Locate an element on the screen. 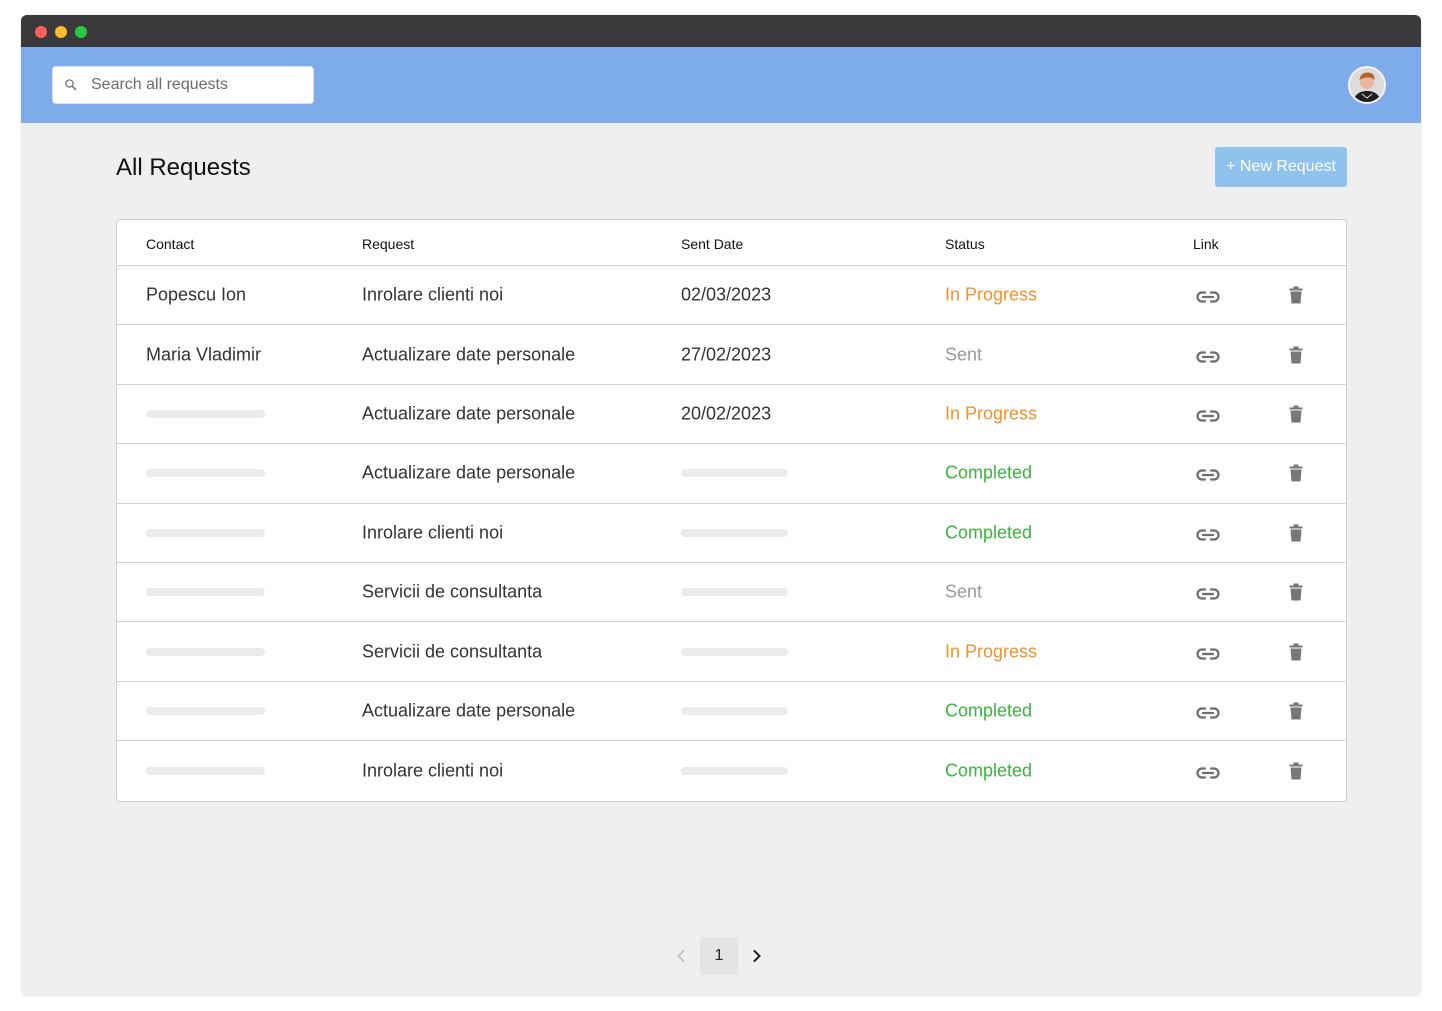 The height and width of the screenshot is (1011, 1442). contact-name: Maria Vladimir is located at coordinates (204, 354).